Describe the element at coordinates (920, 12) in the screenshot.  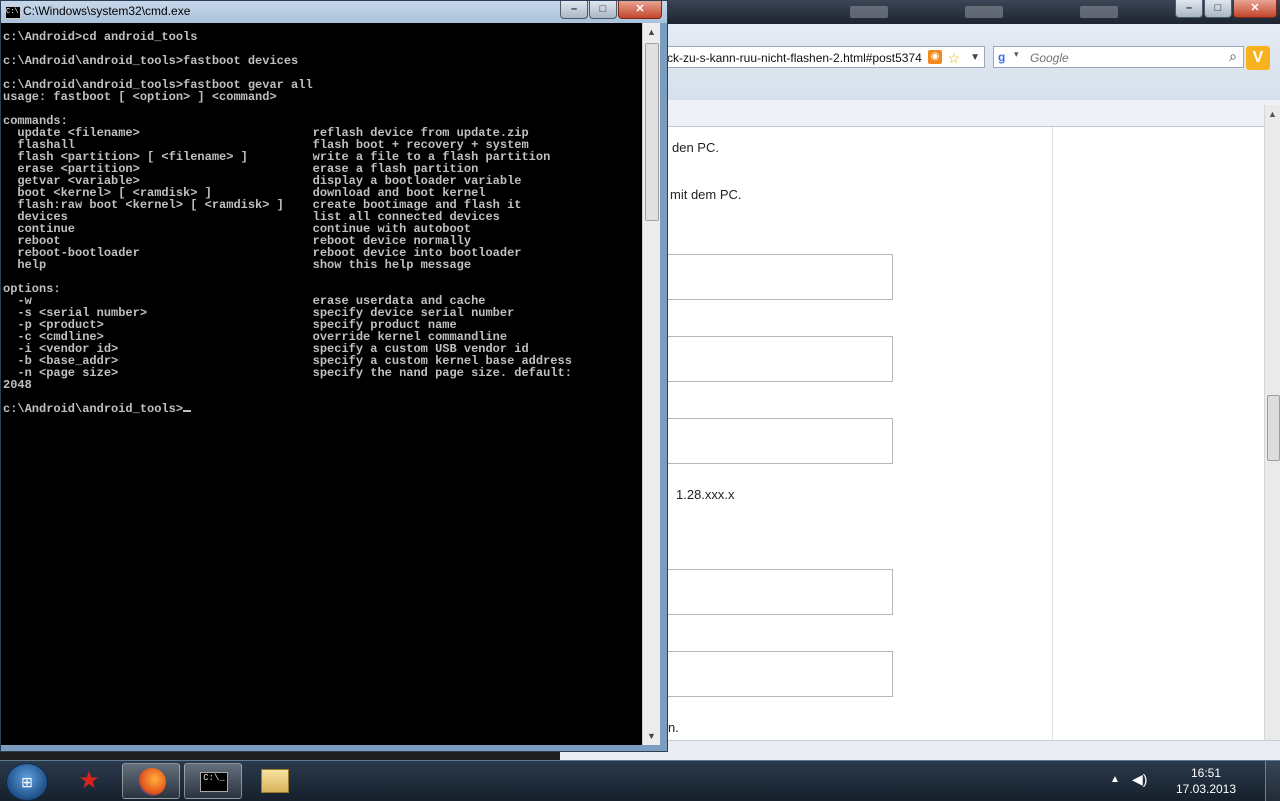
I see `browser-titlebar: – □ ✕` at that location.